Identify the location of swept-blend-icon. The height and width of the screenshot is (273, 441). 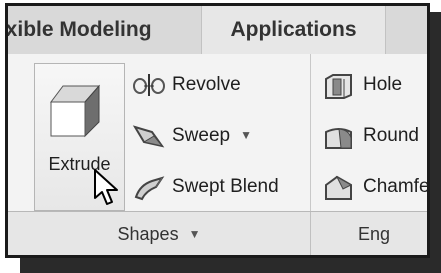
(149, 188).